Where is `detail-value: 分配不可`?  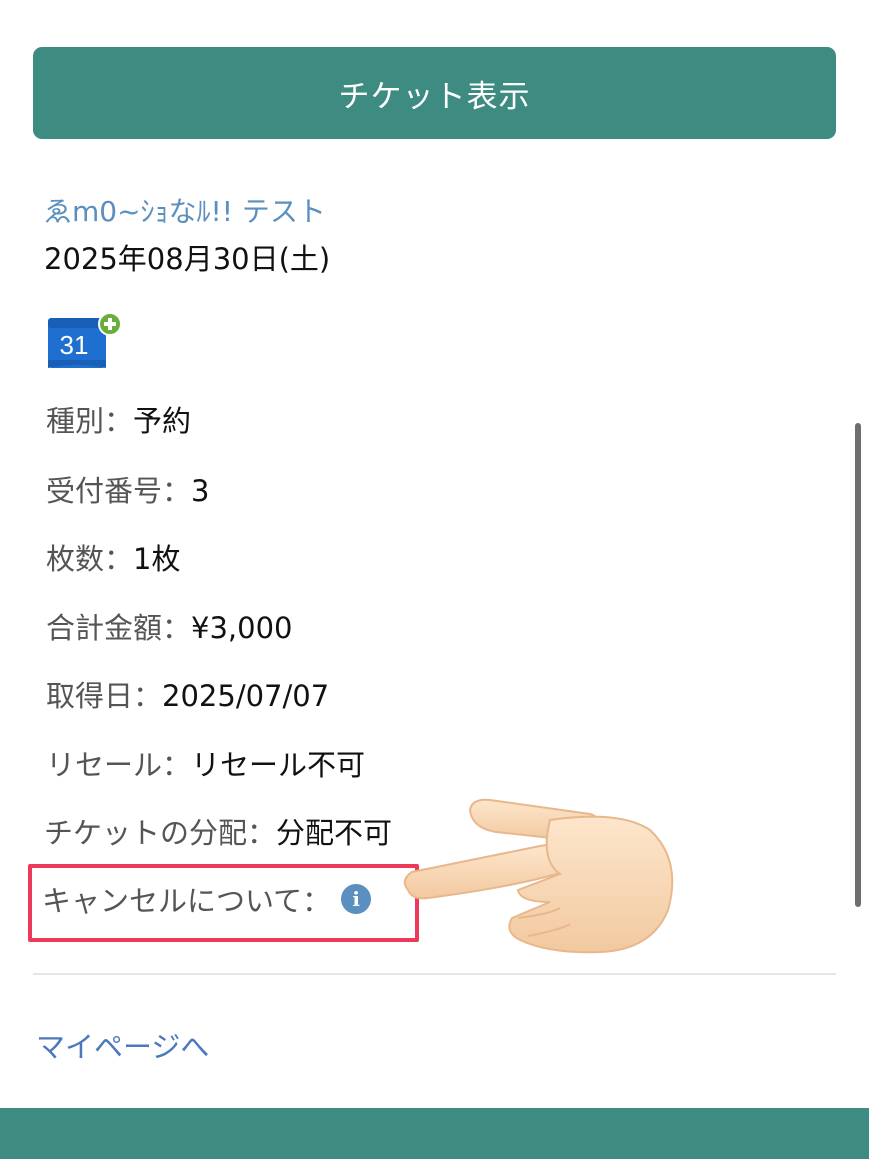
detail-value: 分配不可 is located at coordinates (334, 833).